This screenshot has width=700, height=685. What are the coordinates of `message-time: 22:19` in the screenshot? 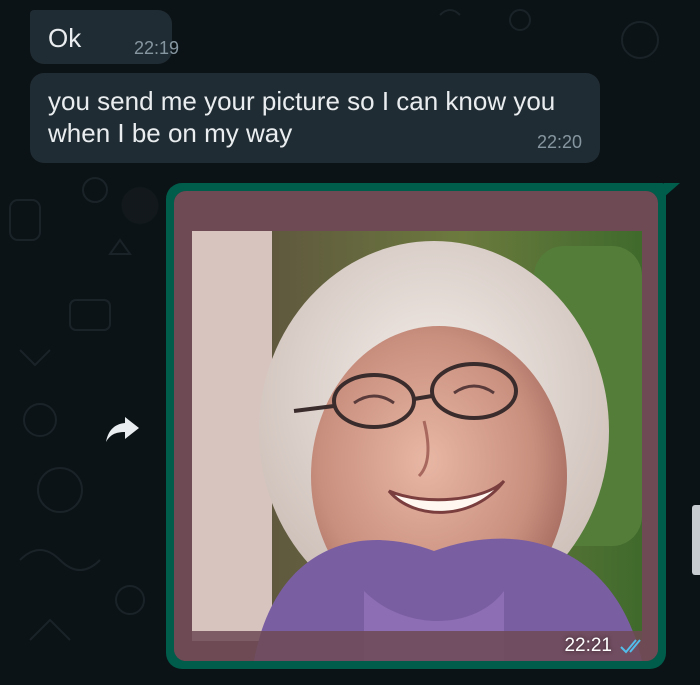 It's located at (157, 48).